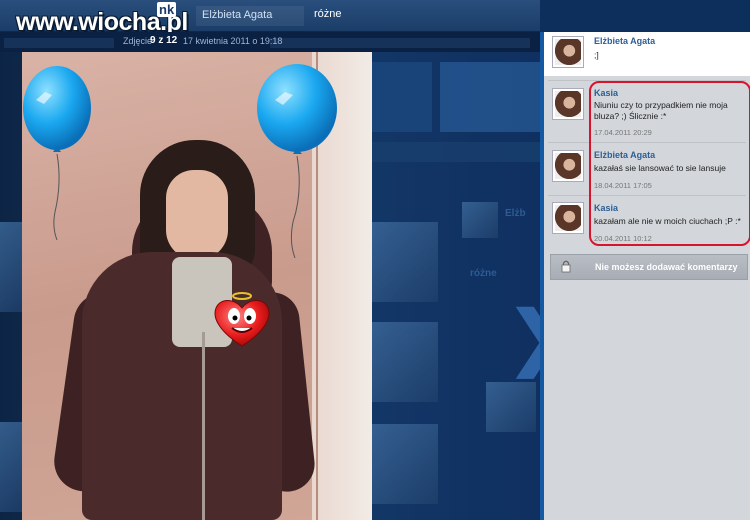 This screenshot has height=520, width=750. What do you see at coordinates (666, 267) in the screenshot?
I see `no-comment-label: Nie możesz dodawać komentarzy` at bounding box center [666, 267].